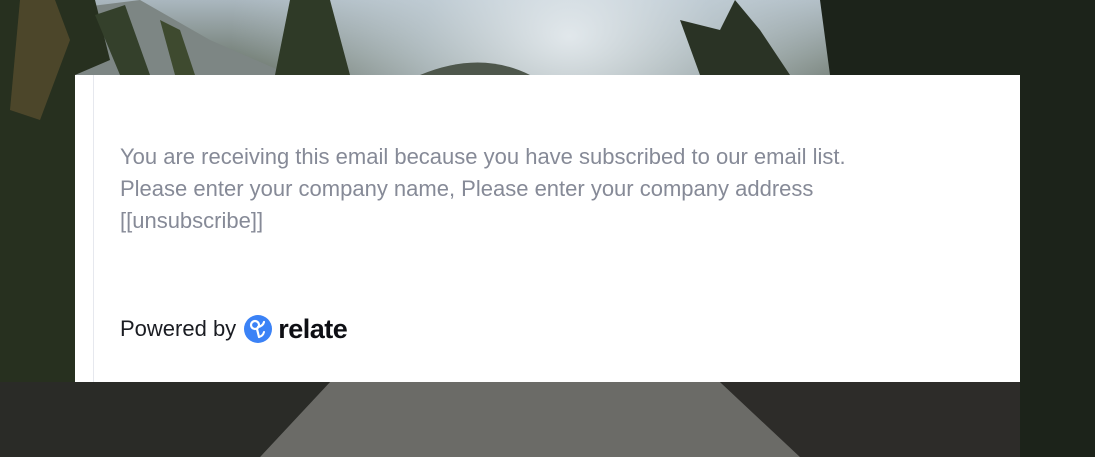 The height and width of the screenshot is (457, 1095). What do you see at coordinates (93, 228) in the screenshot?
I see `divider-line` at bounding box center [93, 228].